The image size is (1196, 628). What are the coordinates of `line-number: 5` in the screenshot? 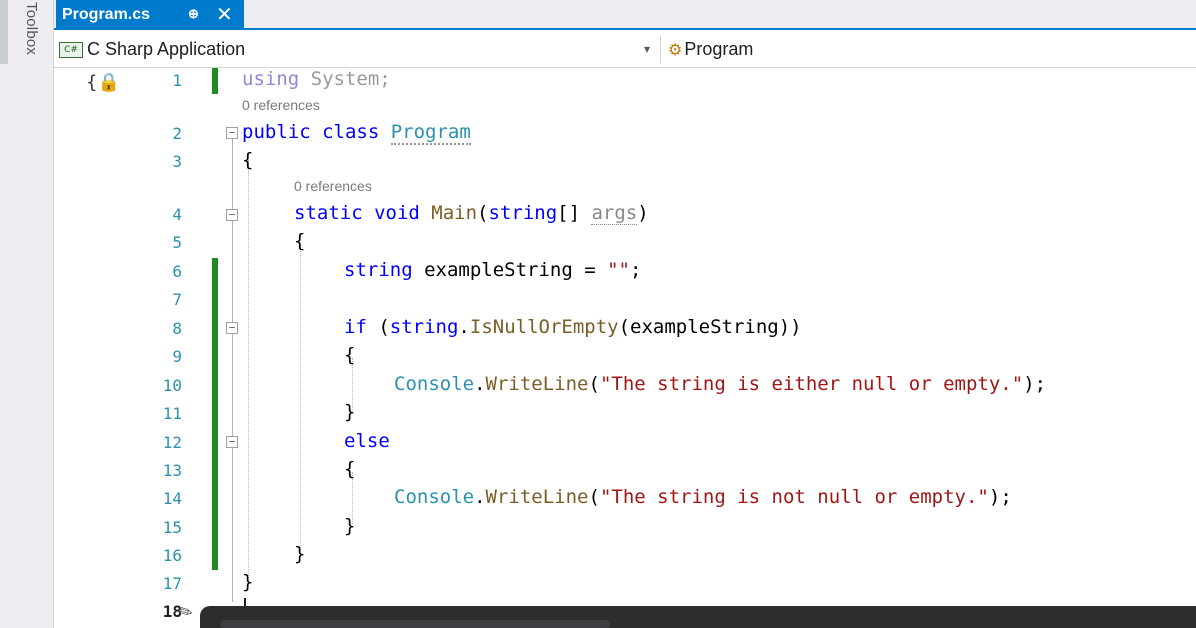 It's located at (177, 242).